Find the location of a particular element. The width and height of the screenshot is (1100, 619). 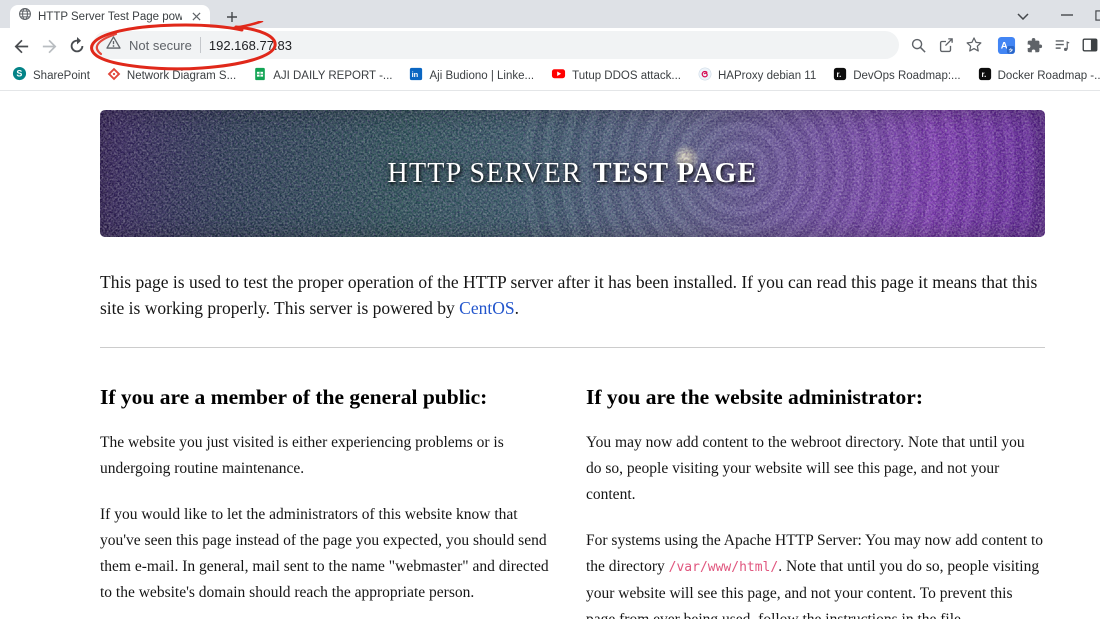

svg-text: in is located at coordinates (415, 74).